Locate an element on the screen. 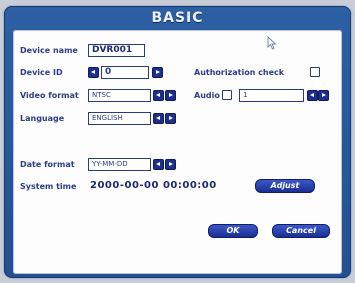 The height and width of the screenshot is (283, 355). adjust-button: Adjust is located at coordinates (285, 186).